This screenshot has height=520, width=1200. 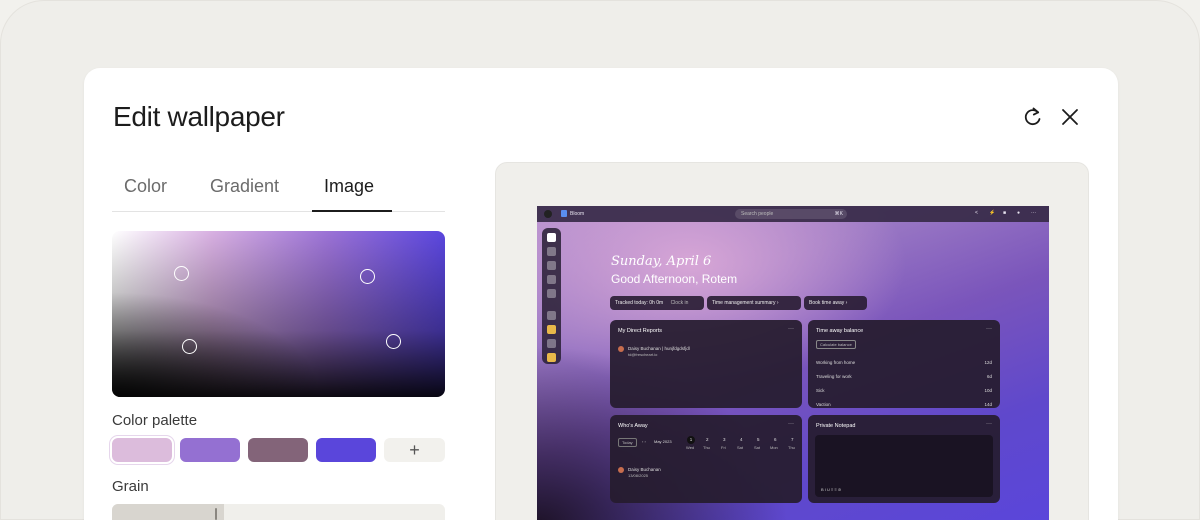 I want to click on tracked-pill: Tracked today: 0h 0m Clock in, so click(x=657, y=303).